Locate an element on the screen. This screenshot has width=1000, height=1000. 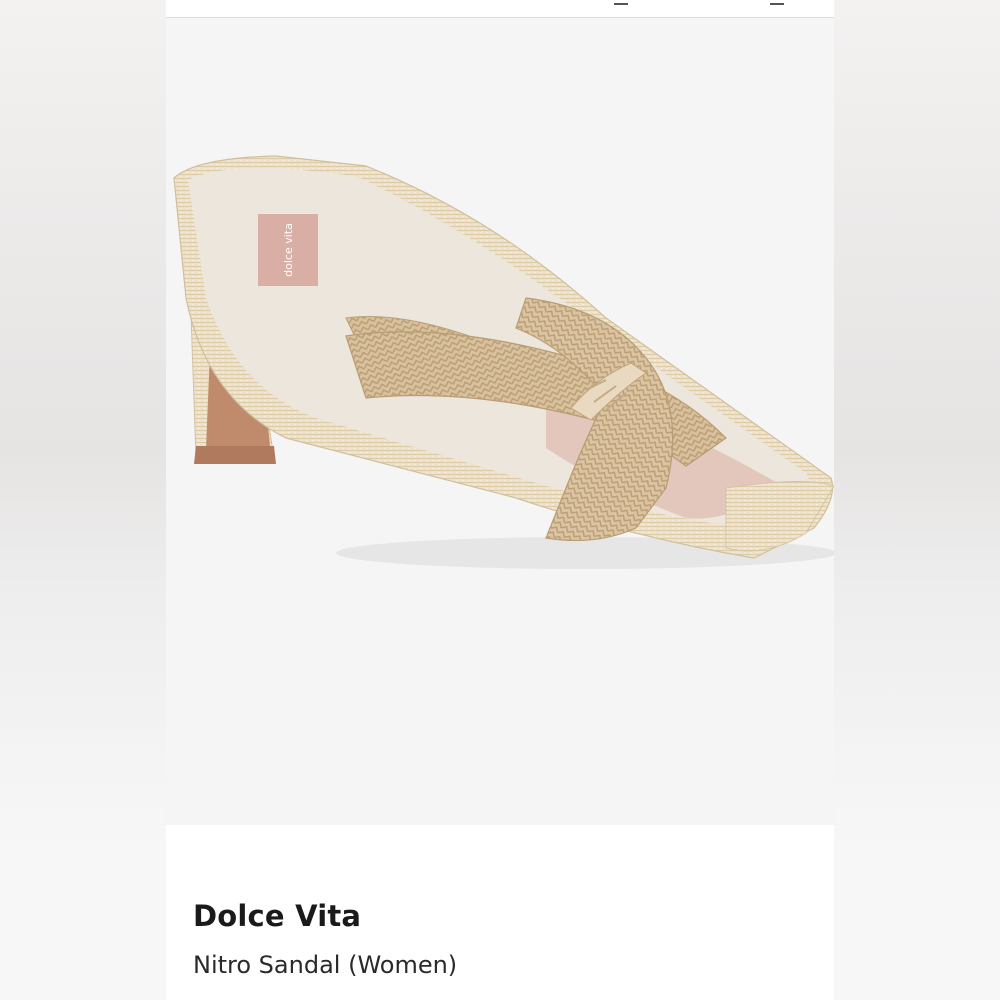
insole-logo: dolce vita is located at coordinates (288, 250).